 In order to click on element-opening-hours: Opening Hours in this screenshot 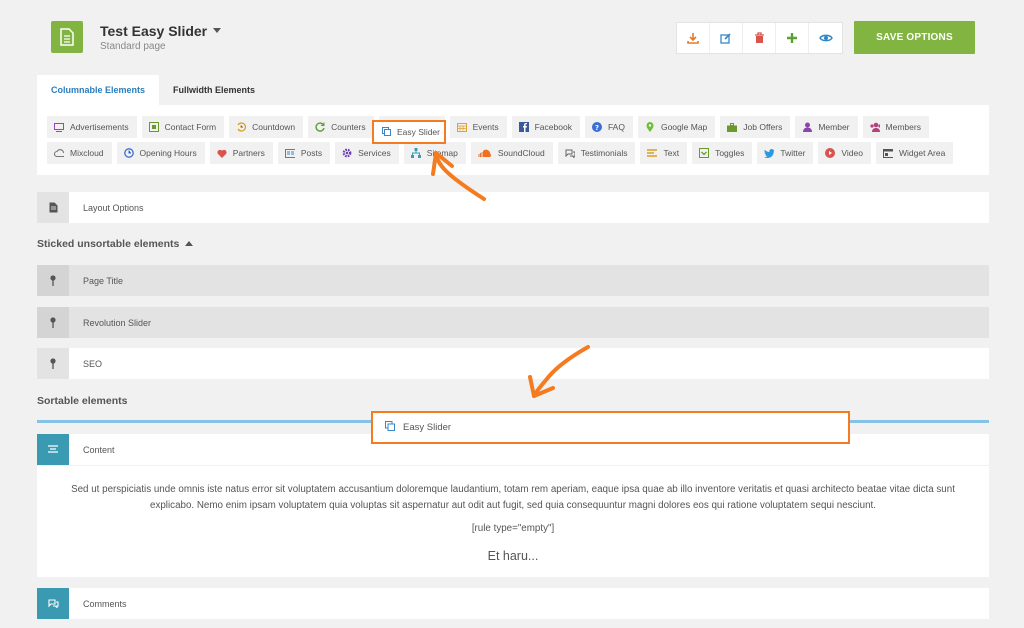, I will do `click(160, 153)`.